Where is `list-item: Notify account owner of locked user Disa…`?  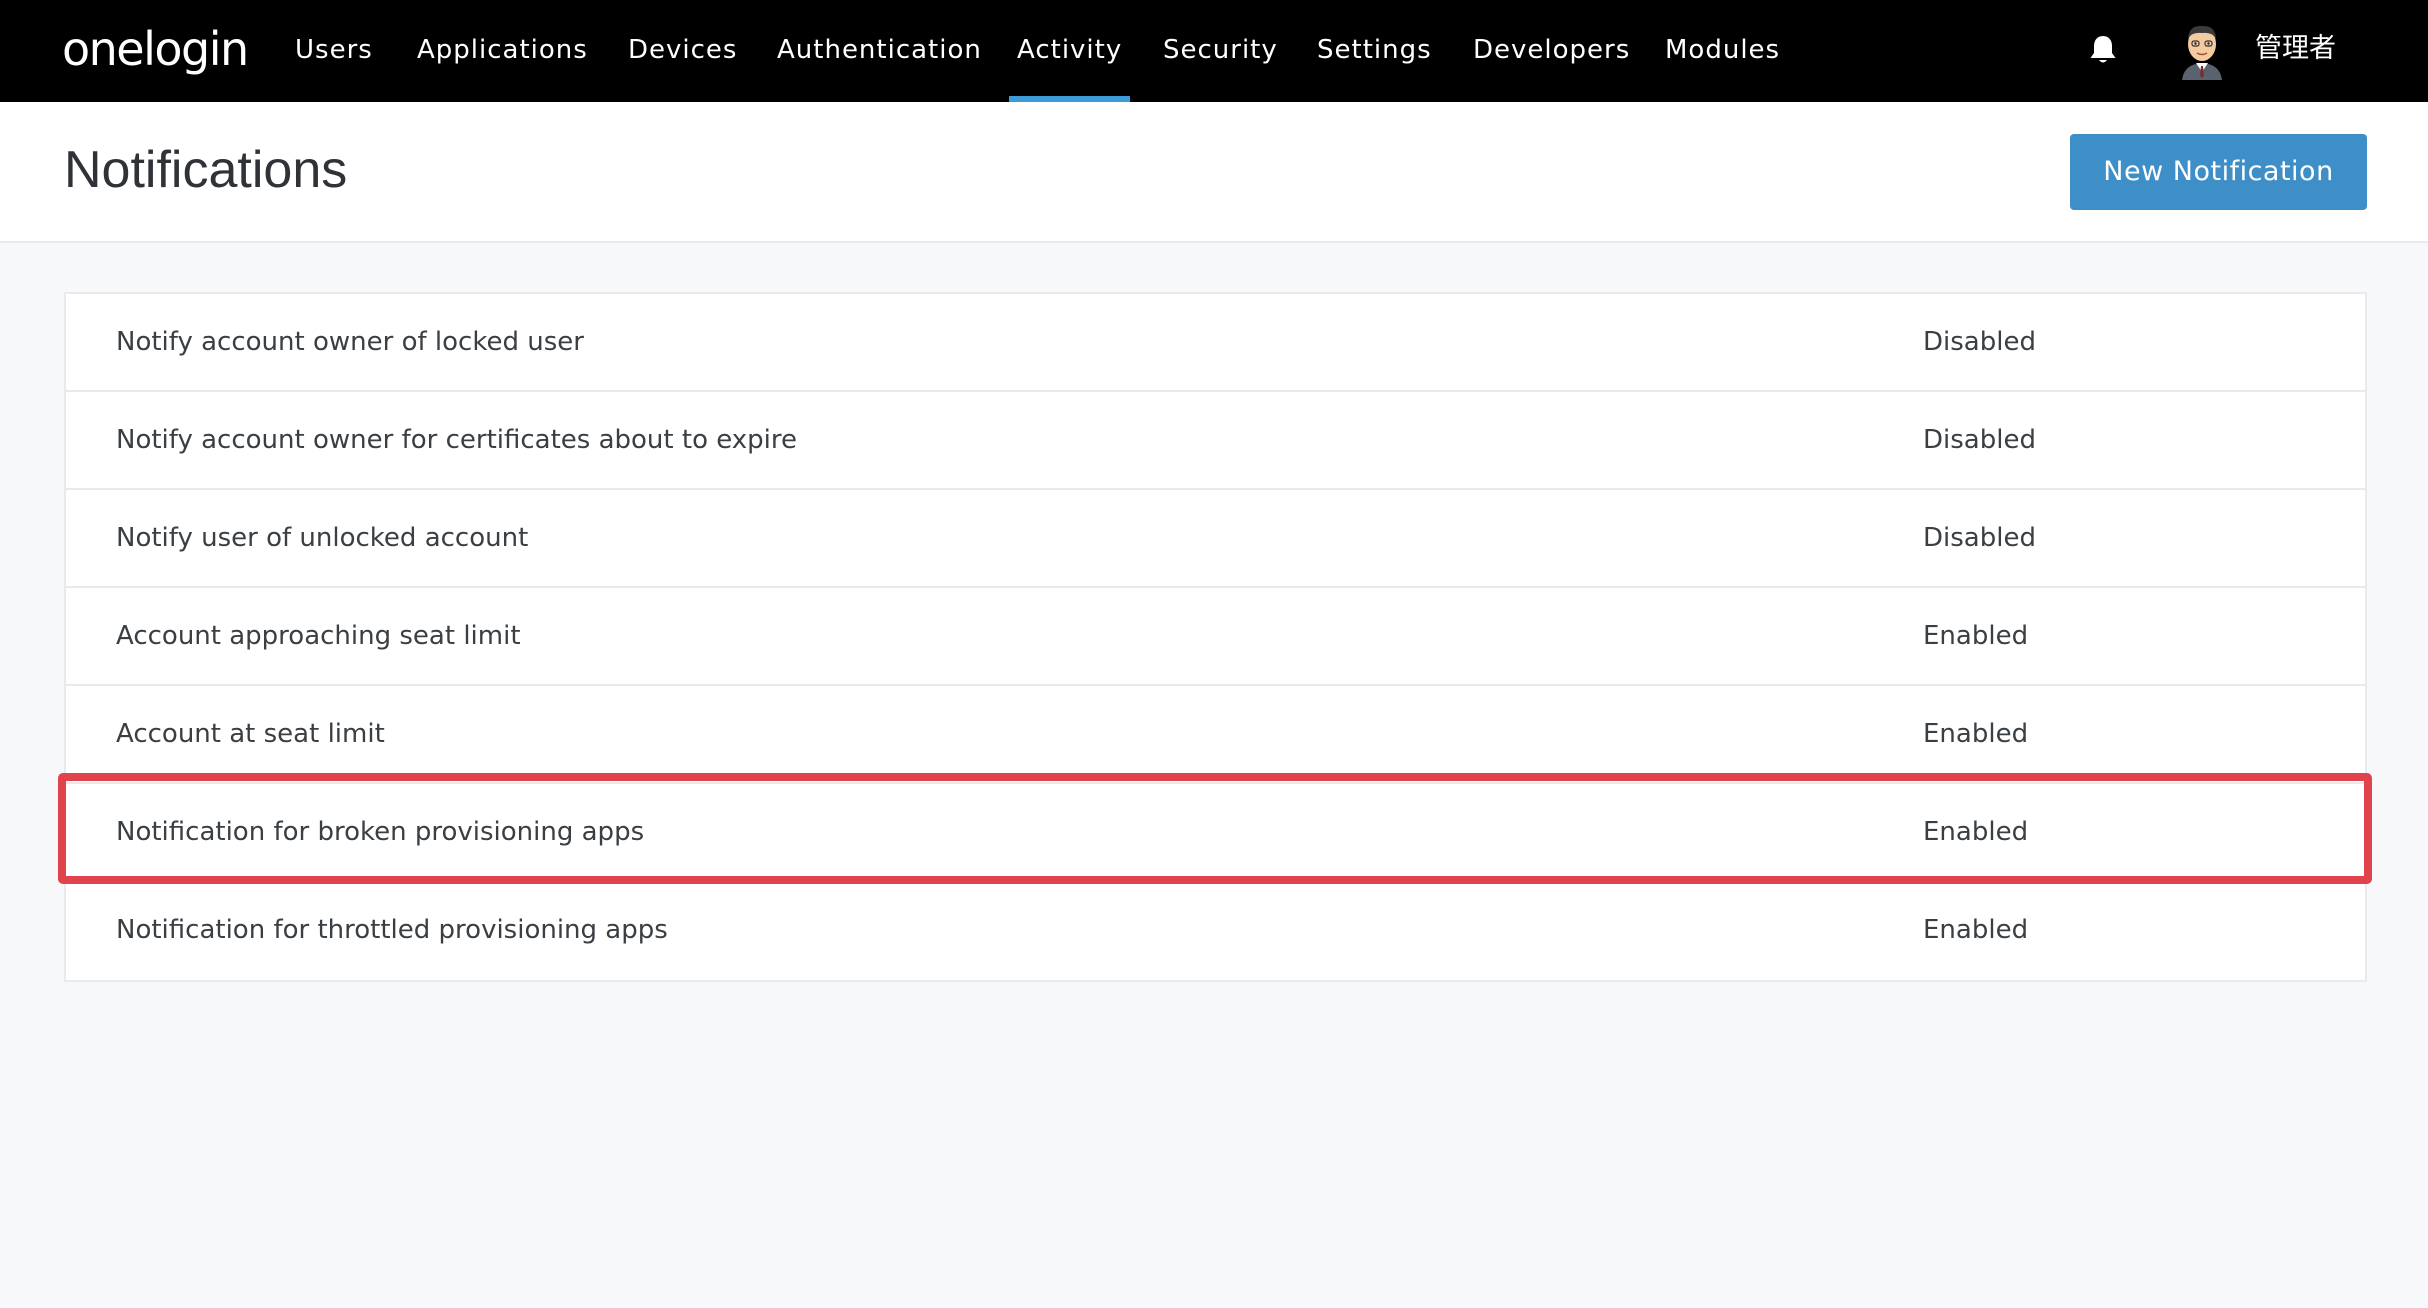
list-item: Notify account owner of locked user Disa… is located at coordinates (1215, 343).